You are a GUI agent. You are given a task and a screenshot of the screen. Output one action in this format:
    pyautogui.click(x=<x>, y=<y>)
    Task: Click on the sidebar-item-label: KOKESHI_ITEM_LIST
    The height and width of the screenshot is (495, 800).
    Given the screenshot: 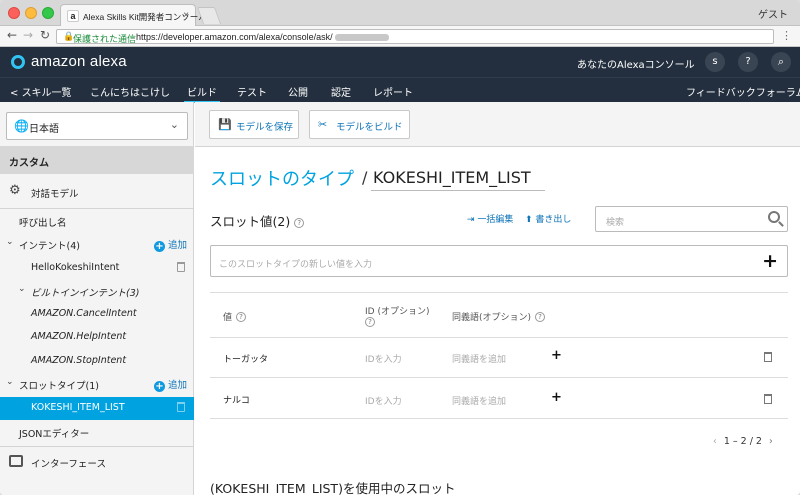 What is the action you would take?
    pyautogui.click(x=78, y=407)
    